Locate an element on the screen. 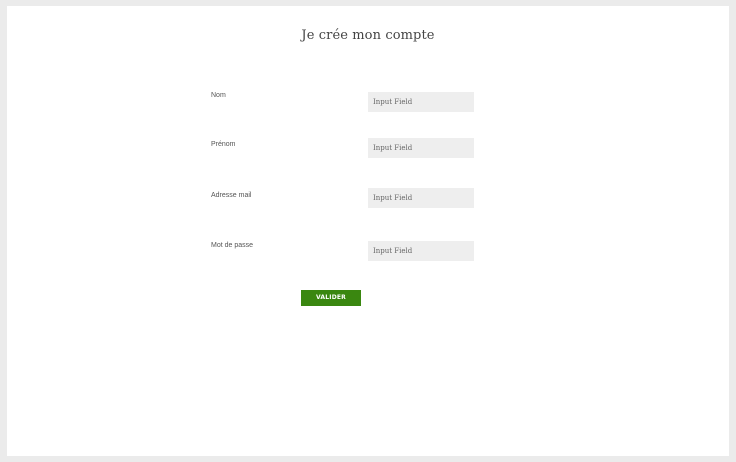 Image resolution: width=736 pixels, height=462 pixels. email-input is located at coordinates (421, 198).